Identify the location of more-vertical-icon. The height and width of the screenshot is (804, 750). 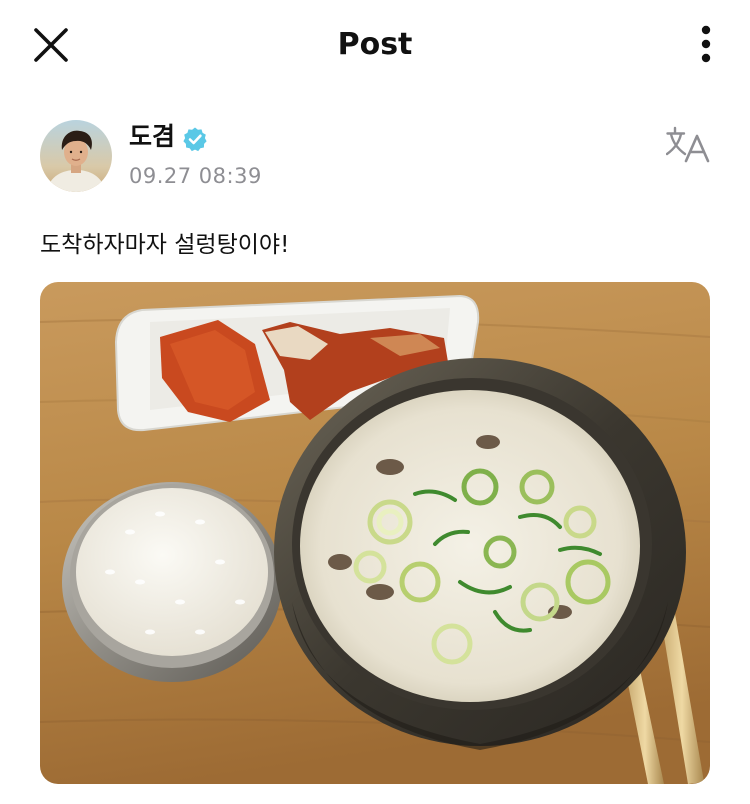
(706, 44).